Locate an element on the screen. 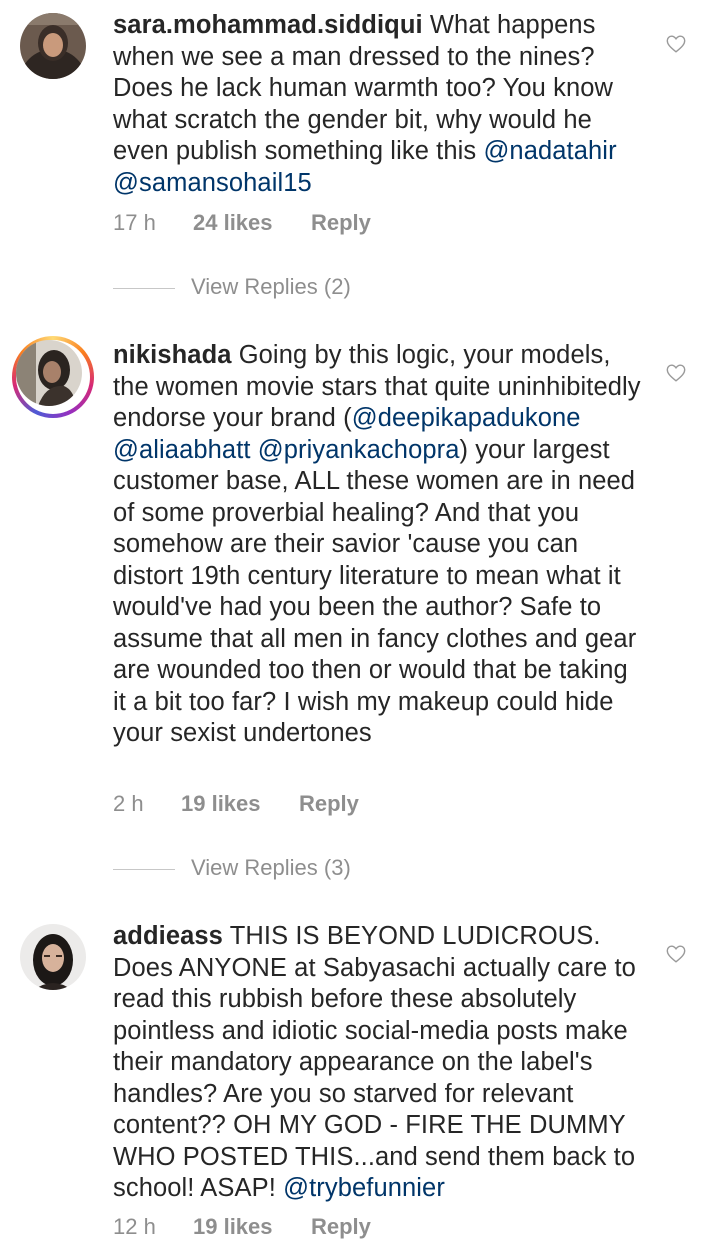 The width and height of the screenshot is (725, 1242). comment-time: 17 h is located at coordinates (134, 222).